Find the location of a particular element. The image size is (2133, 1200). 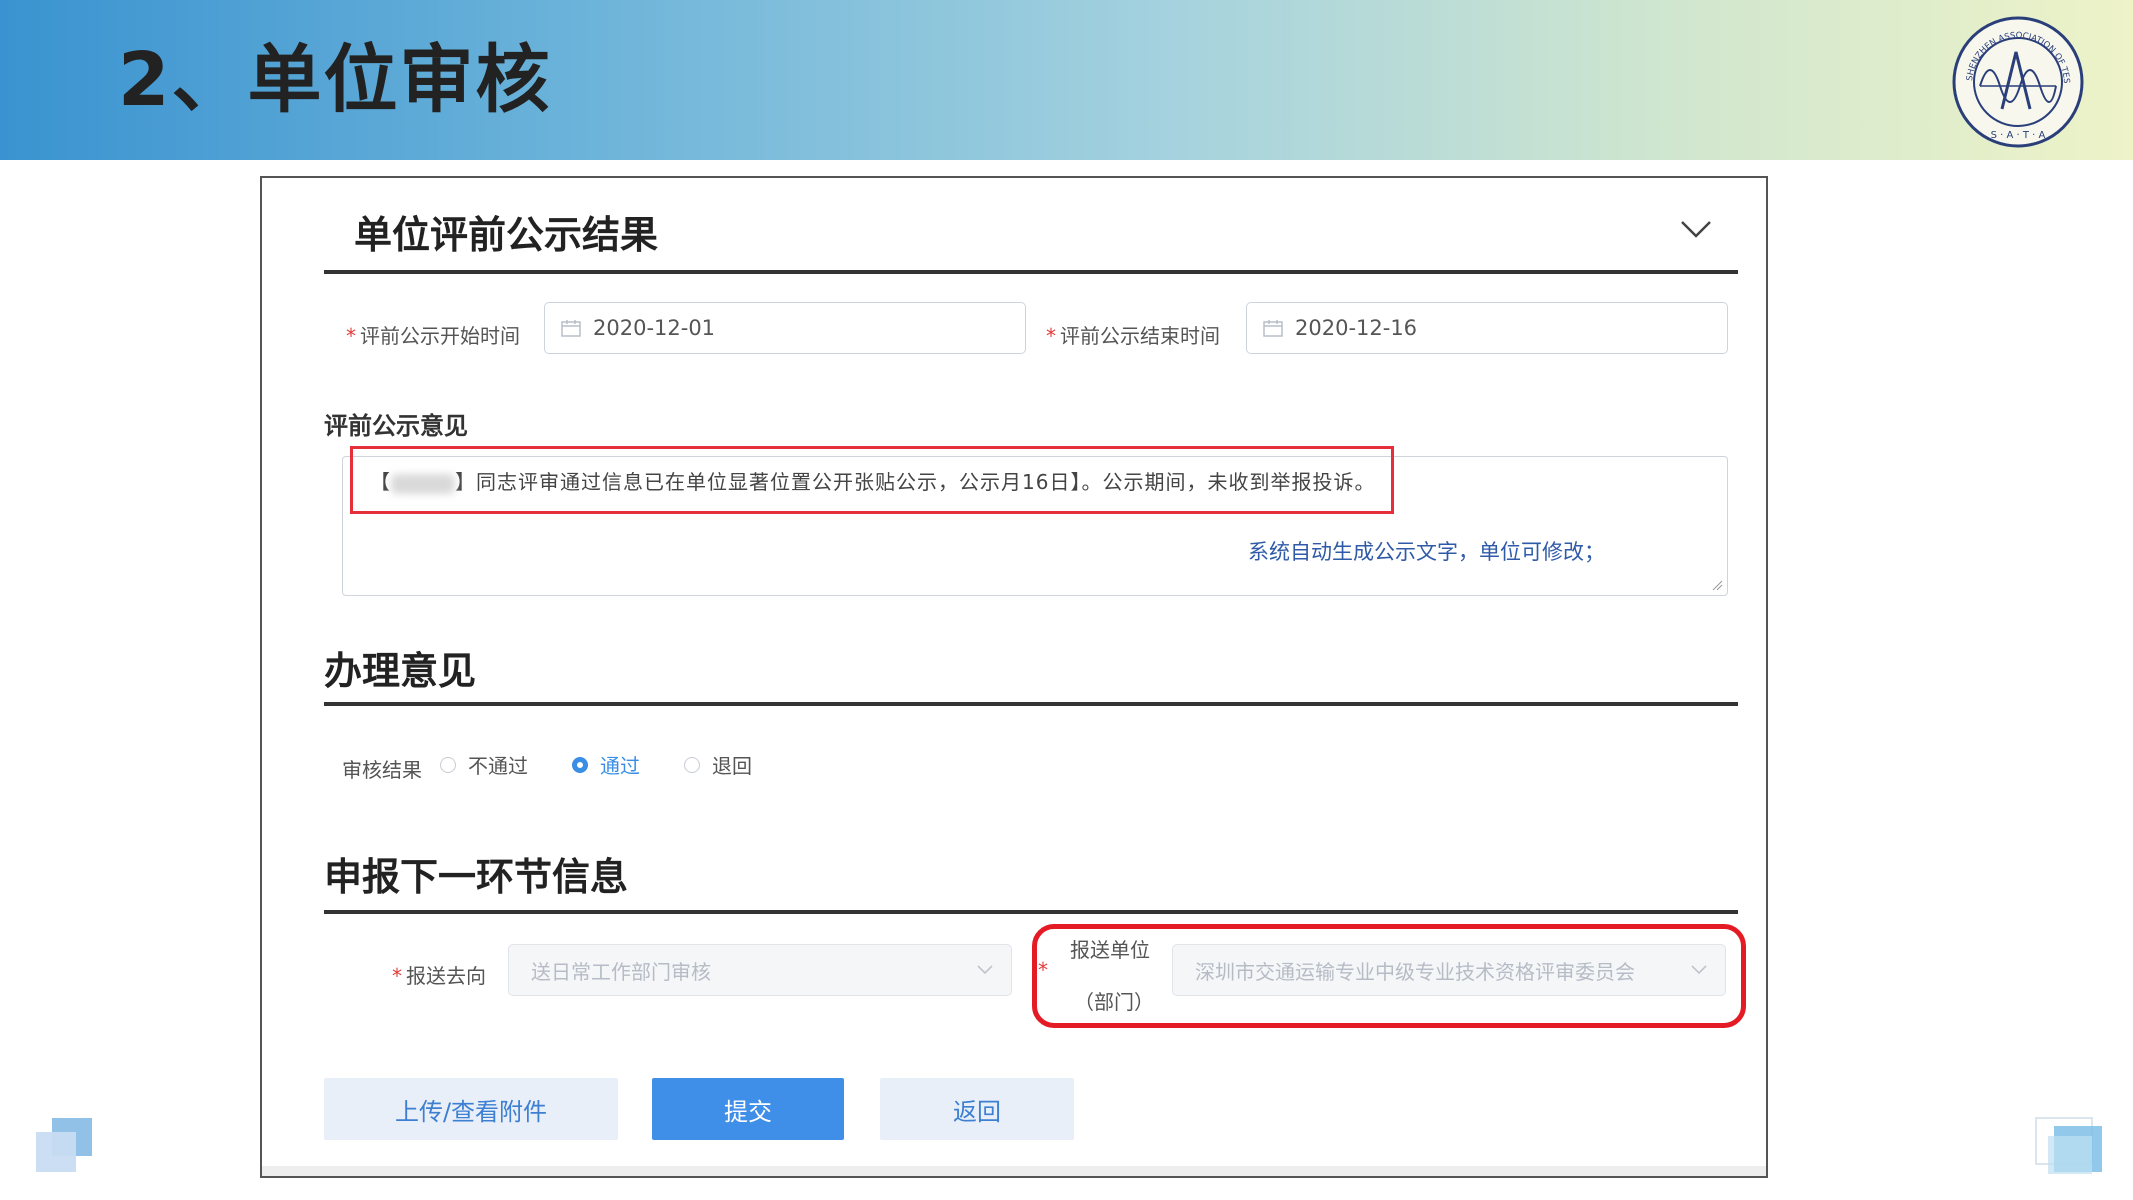

submit-button: 提交 is located at coordinates (748, 1109).